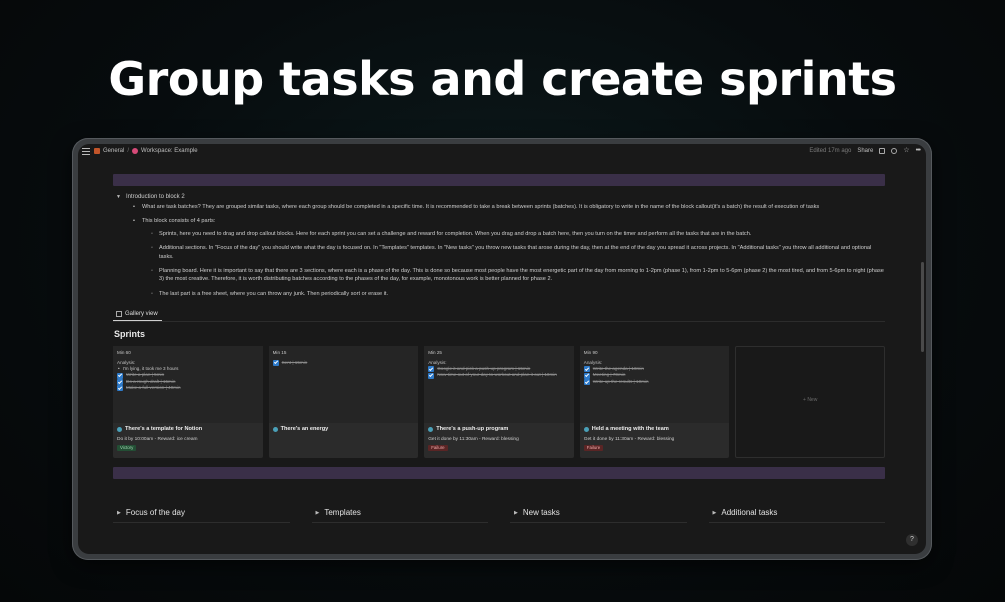 This screenshot has width=1005, height=602. I want to click on new-card-button: + New, so click(810, 402).